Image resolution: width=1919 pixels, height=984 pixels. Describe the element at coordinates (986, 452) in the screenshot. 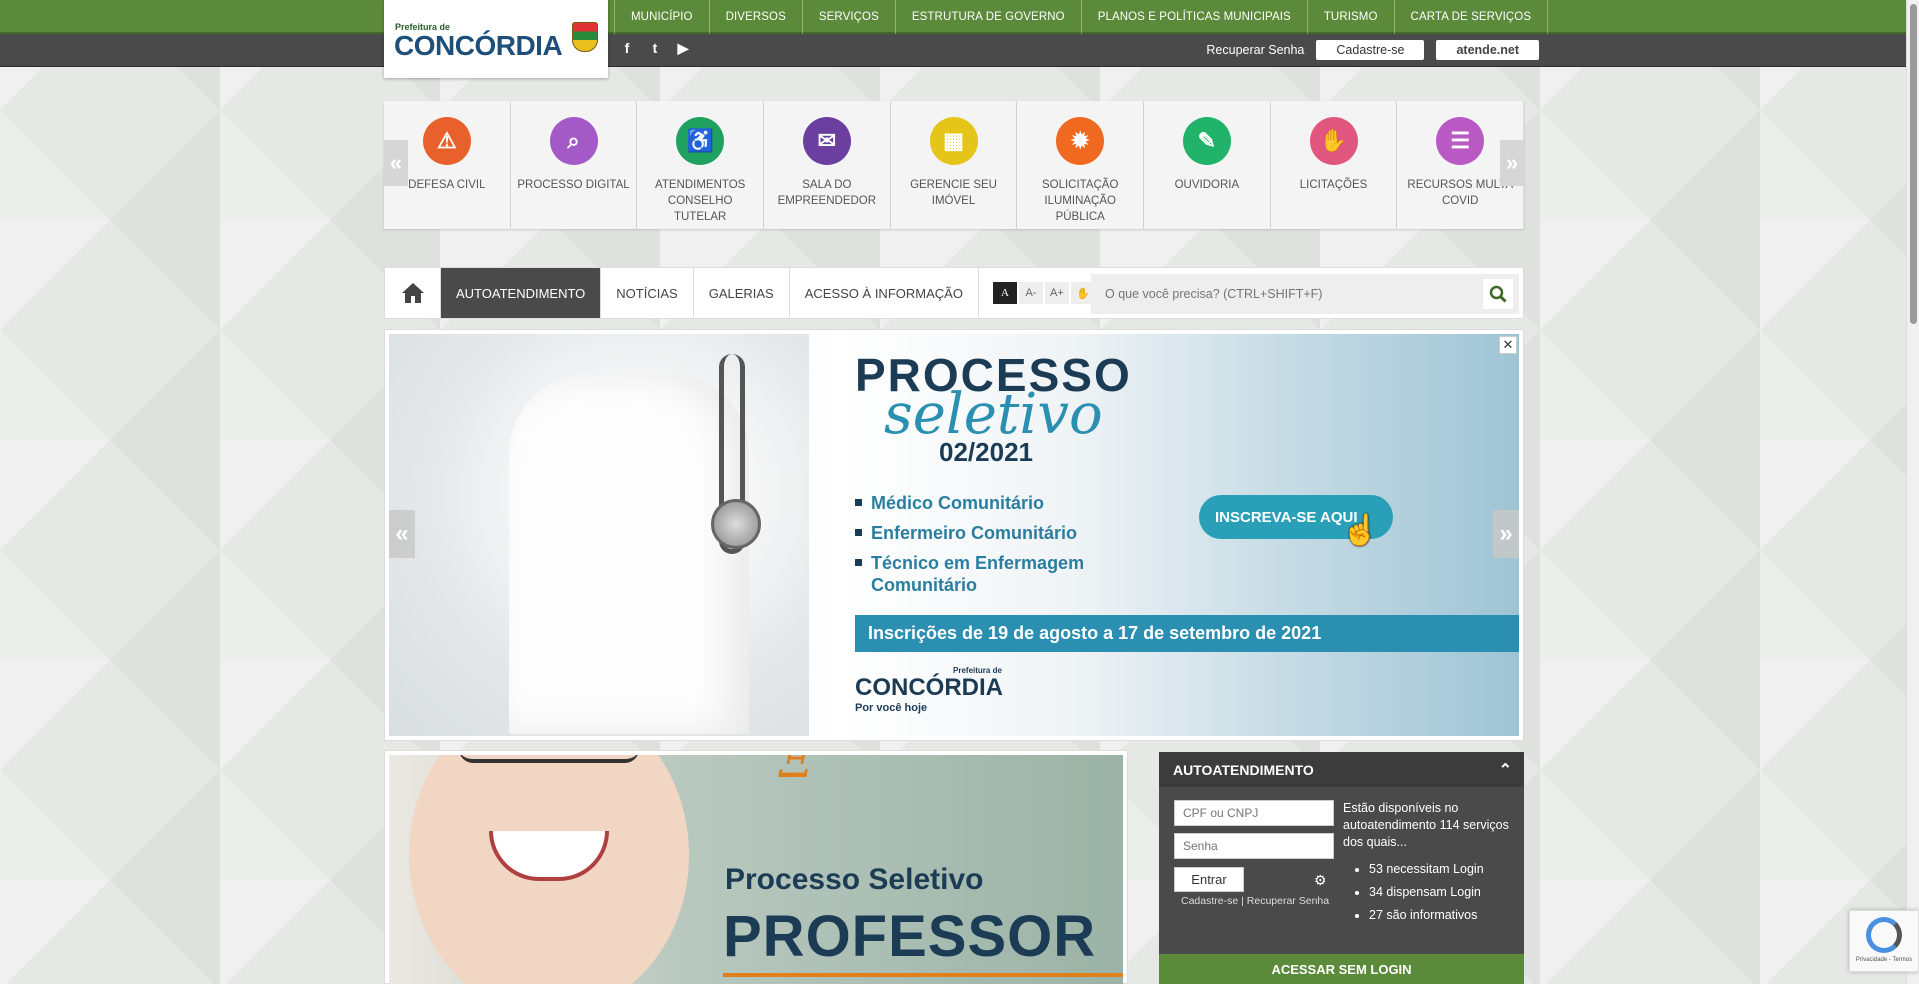

I see `banner-edition: 02/2021` at that location.